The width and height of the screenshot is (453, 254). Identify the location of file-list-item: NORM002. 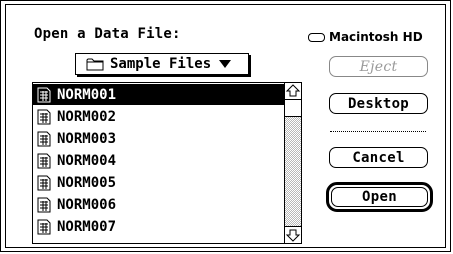
(158, 116).